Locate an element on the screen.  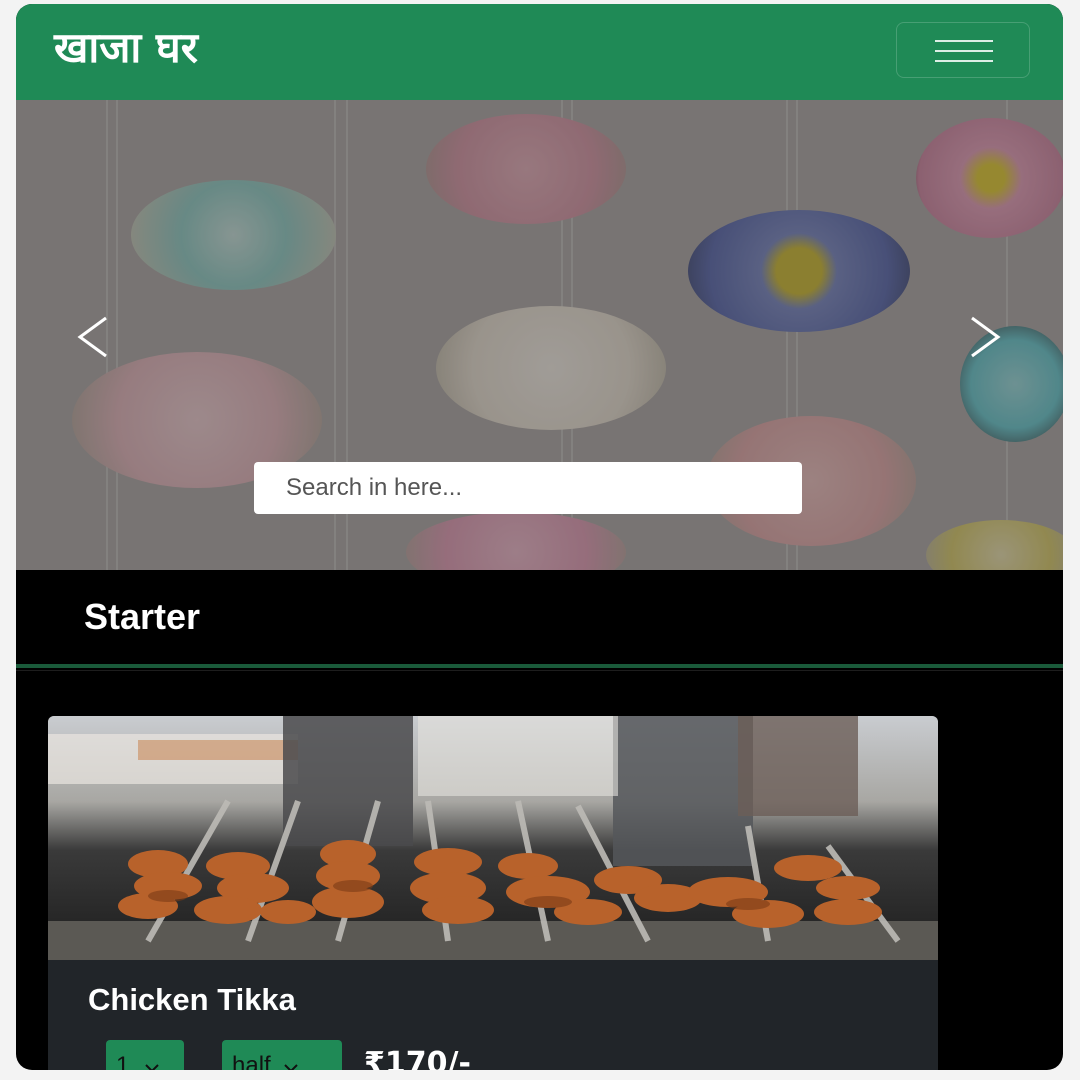
menu-item-title: Chicken Tikka is located at coordinates (192, 999).